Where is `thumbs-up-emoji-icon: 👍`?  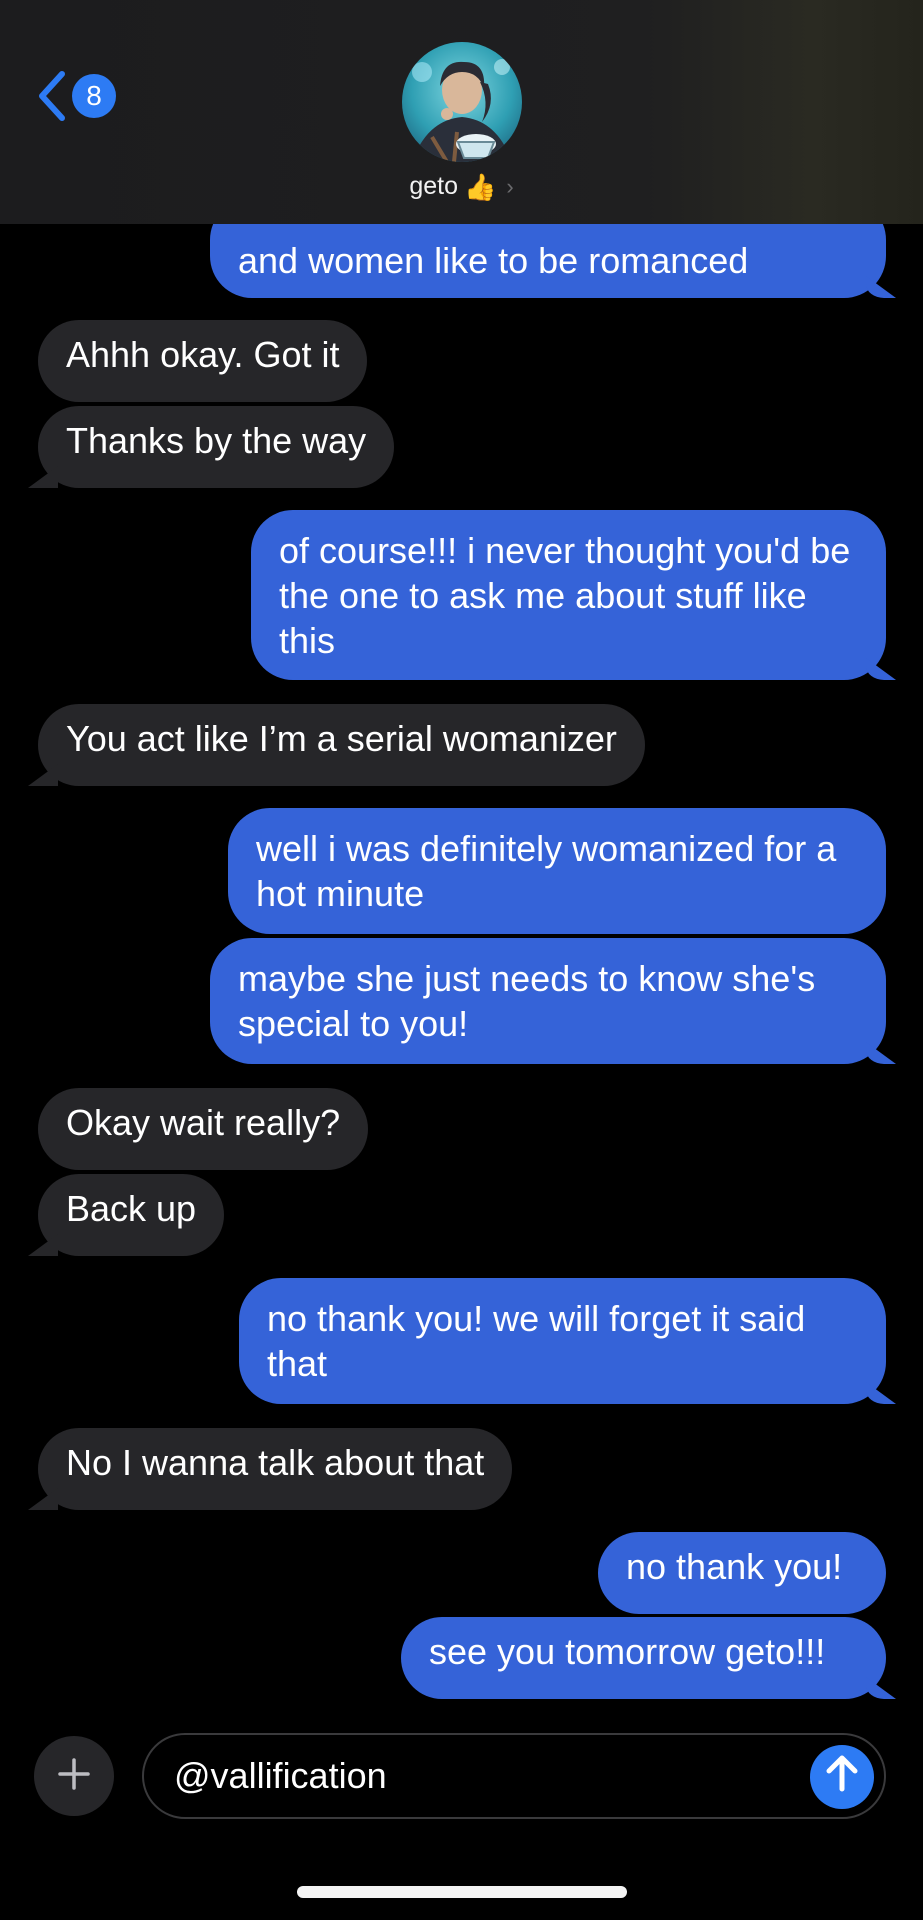
thumbs-up-emoji-icon: 👍 is located at coordinates (480, 186).